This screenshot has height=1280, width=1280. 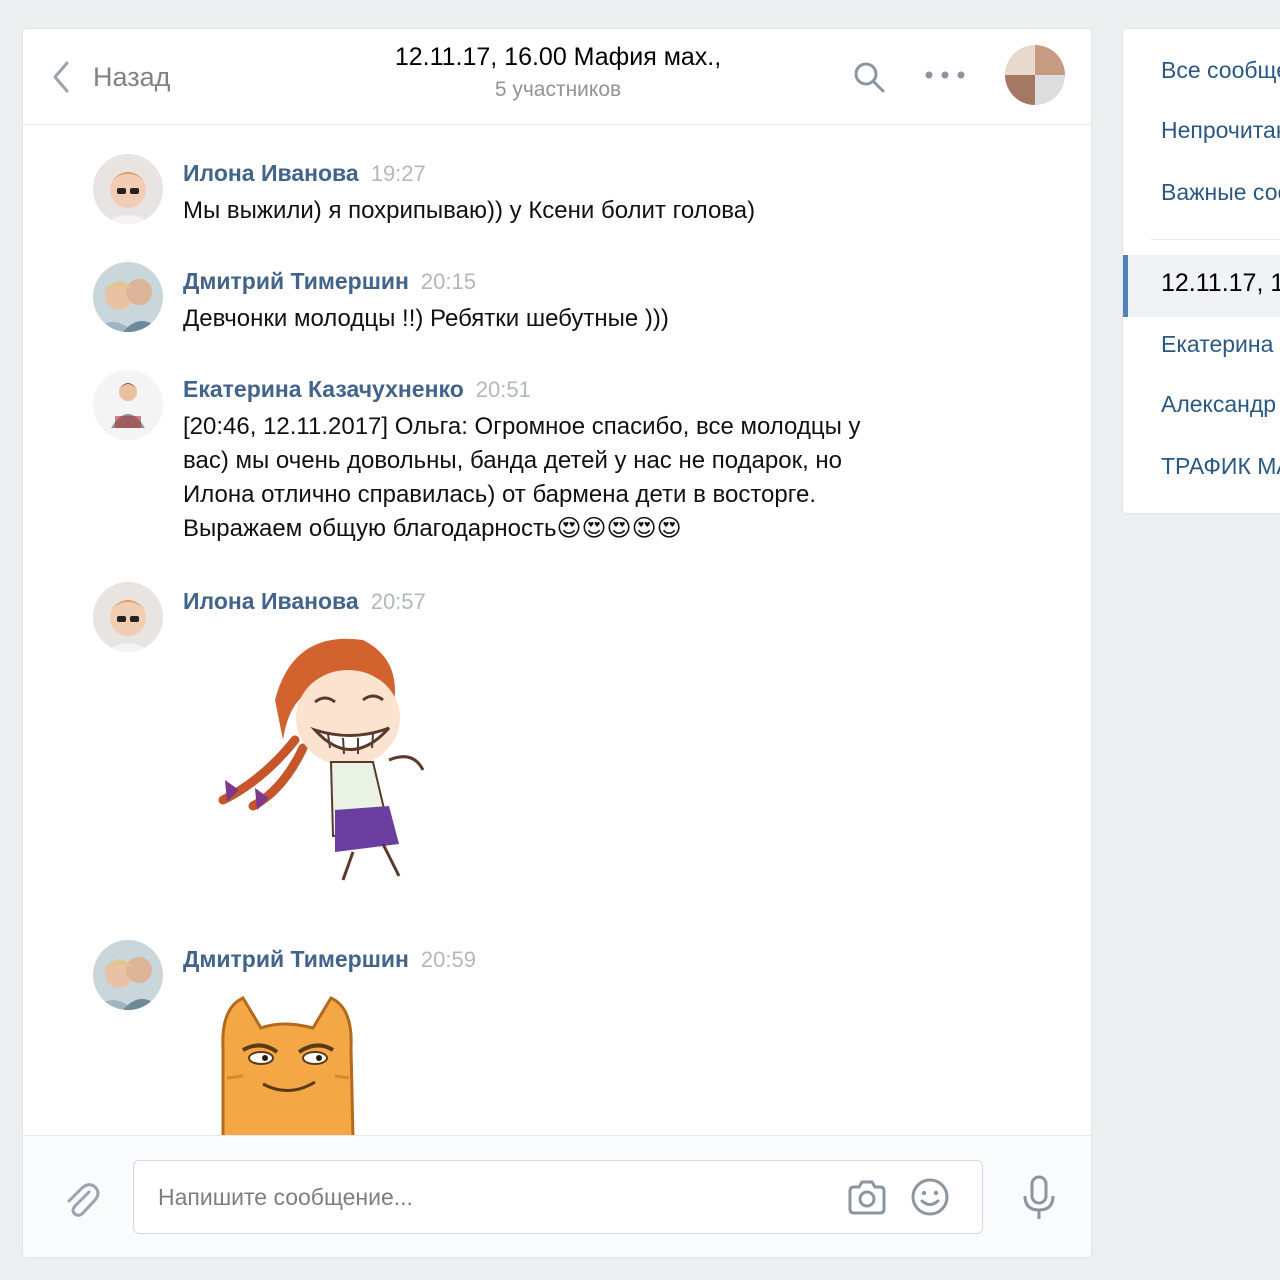 What do you see at coordinates (81, 1200) in the screenshot?
I see `paperclip-icon` at bounding box center [81, 1200].